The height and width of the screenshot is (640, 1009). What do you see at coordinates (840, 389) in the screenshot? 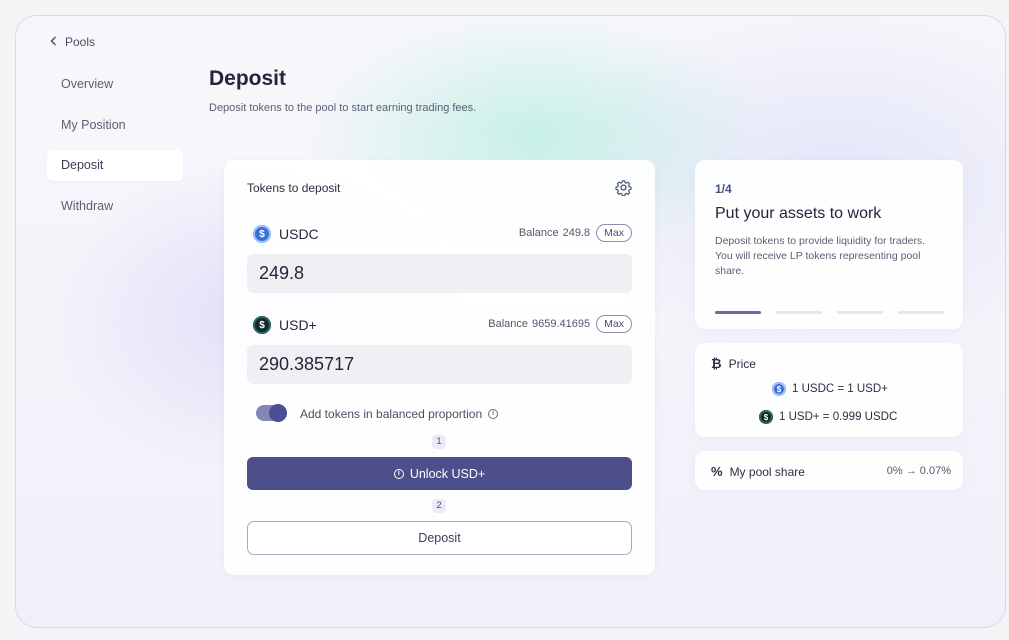
I see `price-line-text: 1 USDC = 1 USD+` at bounding box center [840, 389].